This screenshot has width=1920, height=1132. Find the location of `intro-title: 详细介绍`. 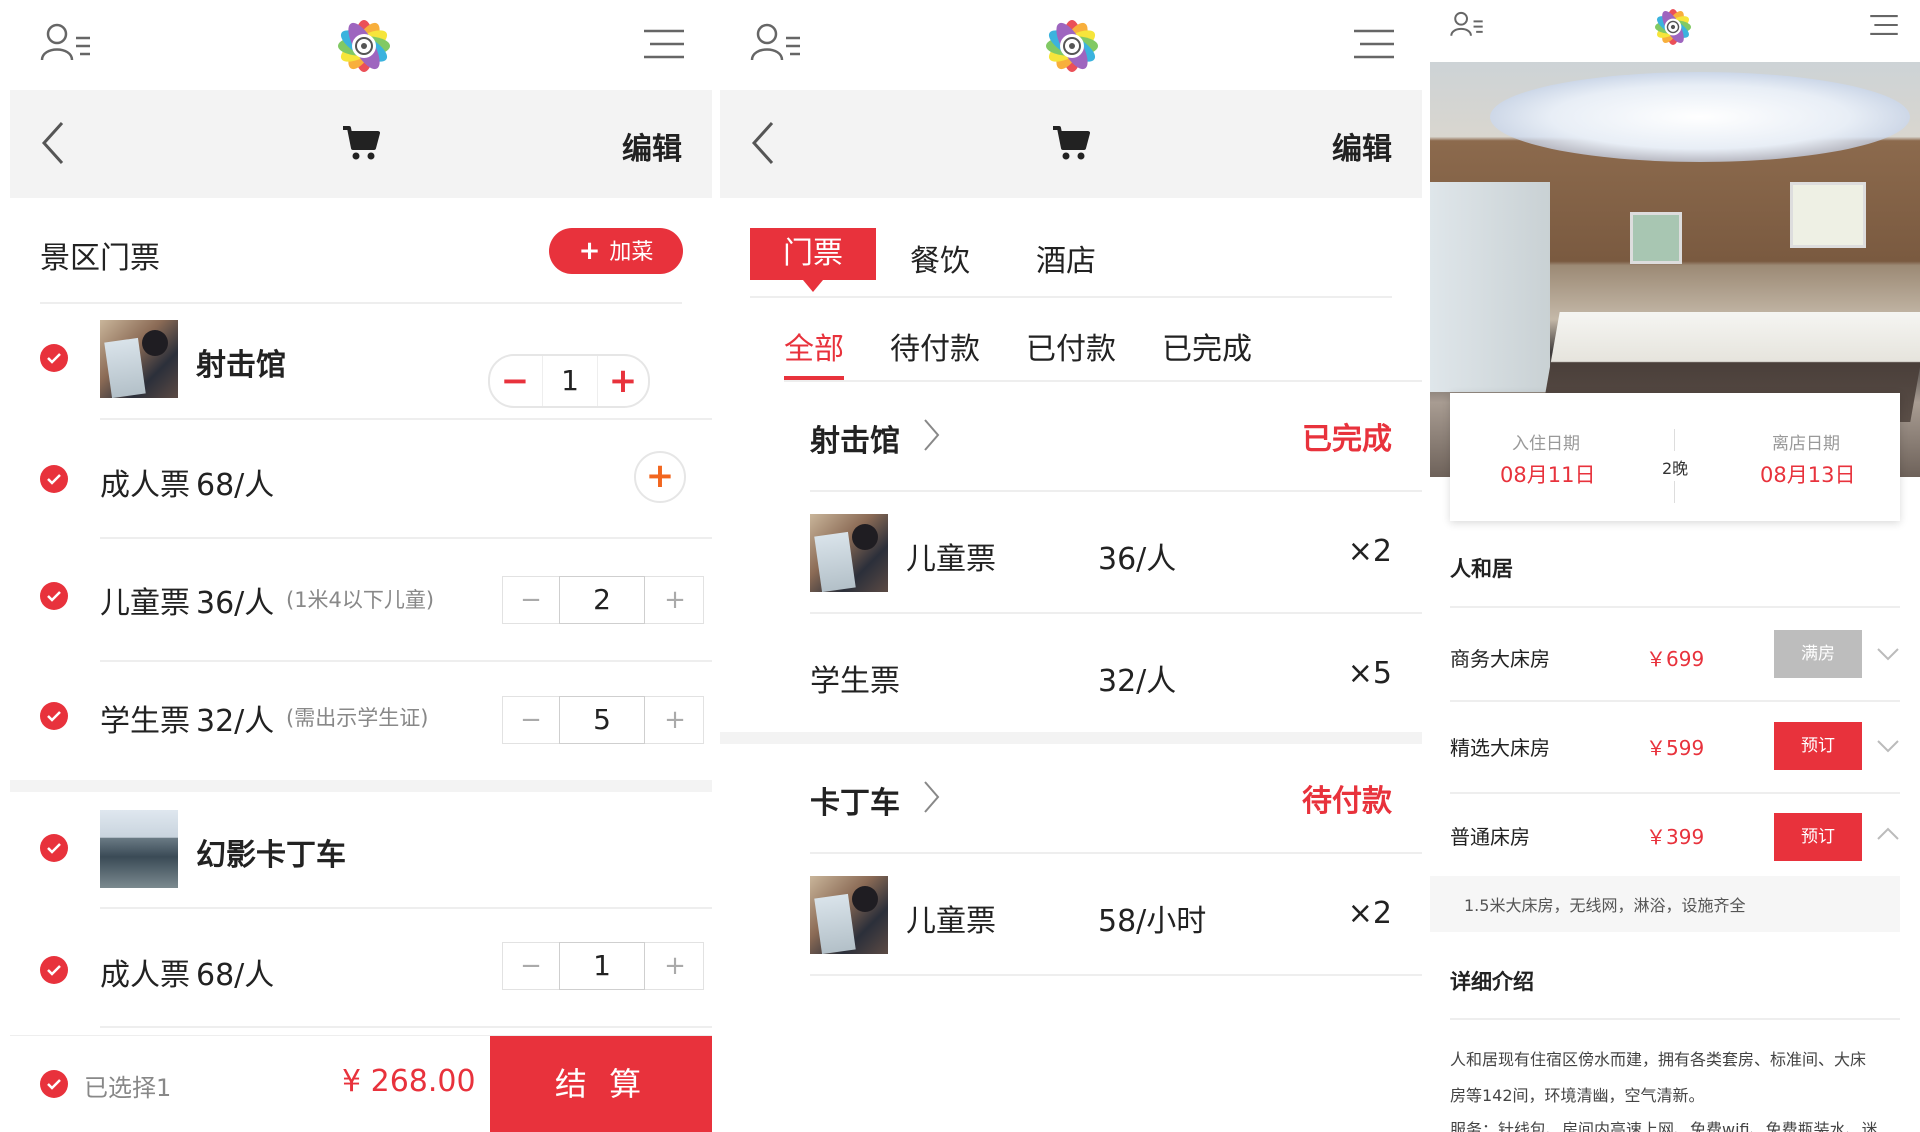

intro-title: 详细介绍 is located at coordinates (1492, 982).